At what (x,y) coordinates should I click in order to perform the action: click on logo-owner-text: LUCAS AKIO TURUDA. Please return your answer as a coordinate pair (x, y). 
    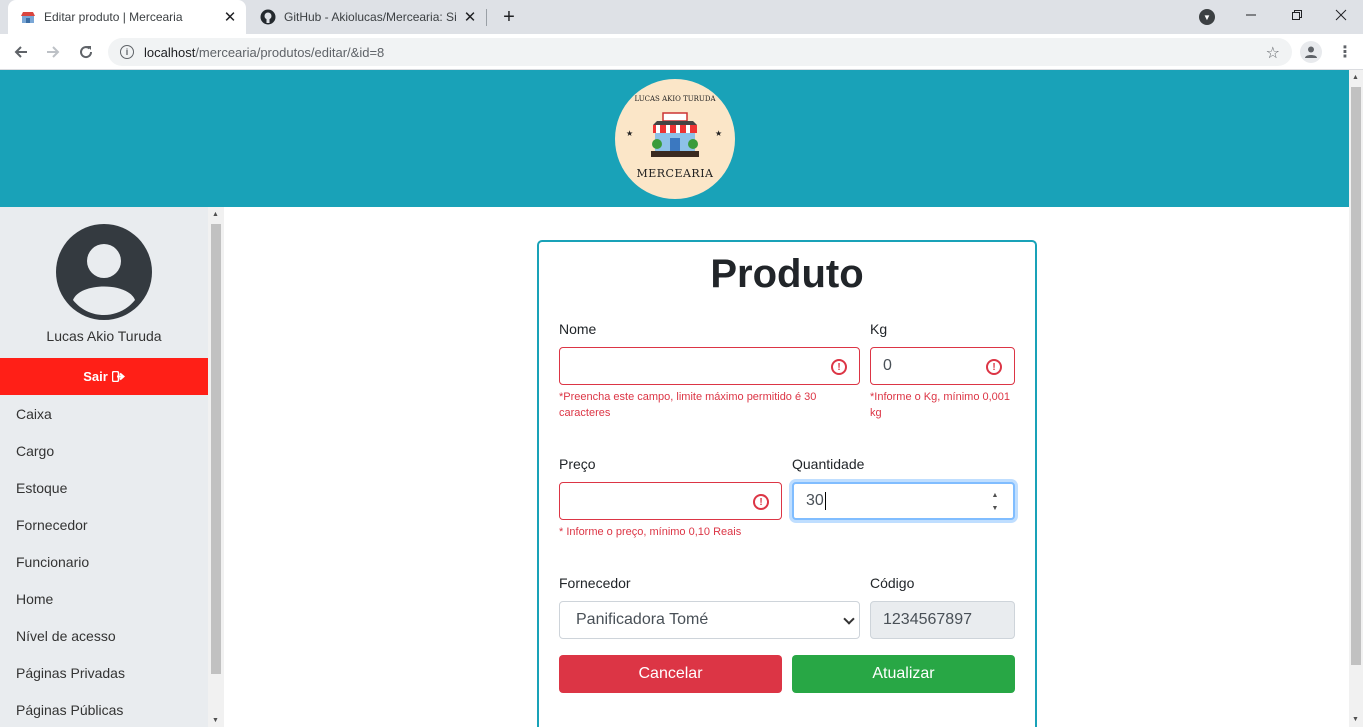
    Looking at the image, I should click on (675, 99).